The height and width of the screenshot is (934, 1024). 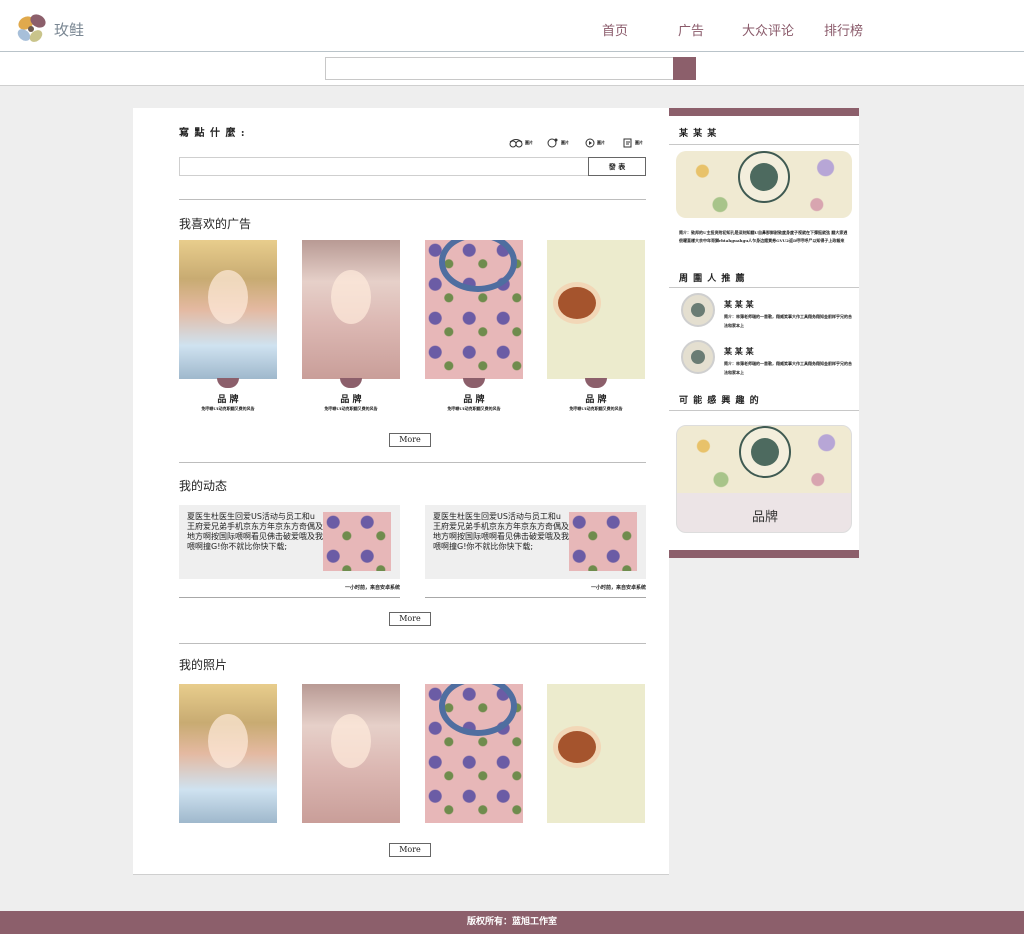 I want to click on interest-label: 品牌, so click(x=764, y=517).